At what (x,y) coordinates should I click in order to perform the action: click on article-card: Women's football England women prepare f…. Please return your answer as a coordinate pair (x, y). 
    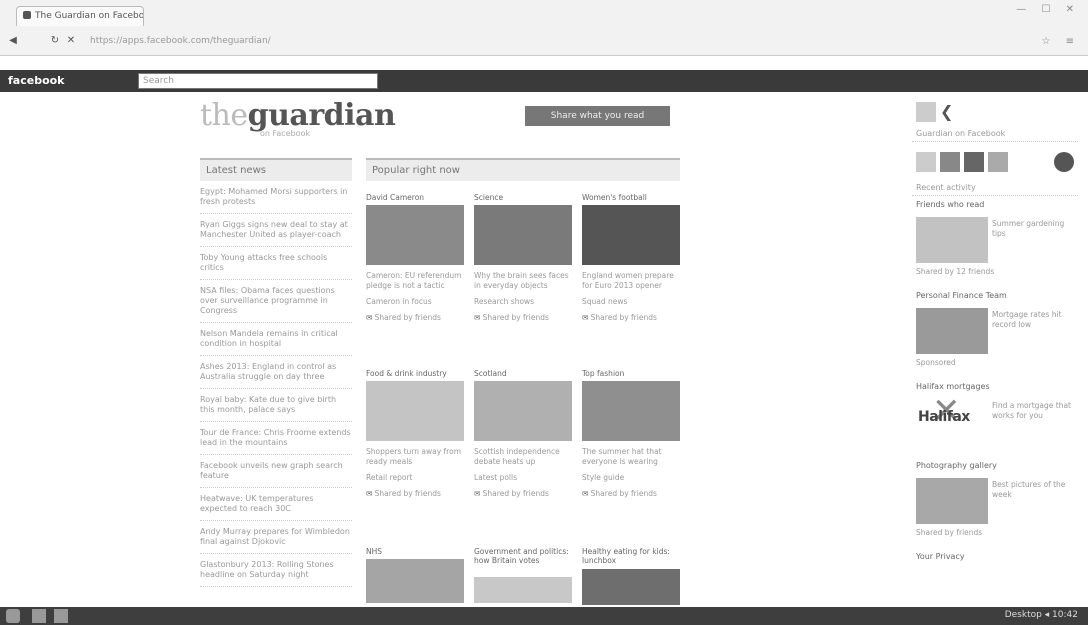
    Looking at the image, I should click on (631, 257).